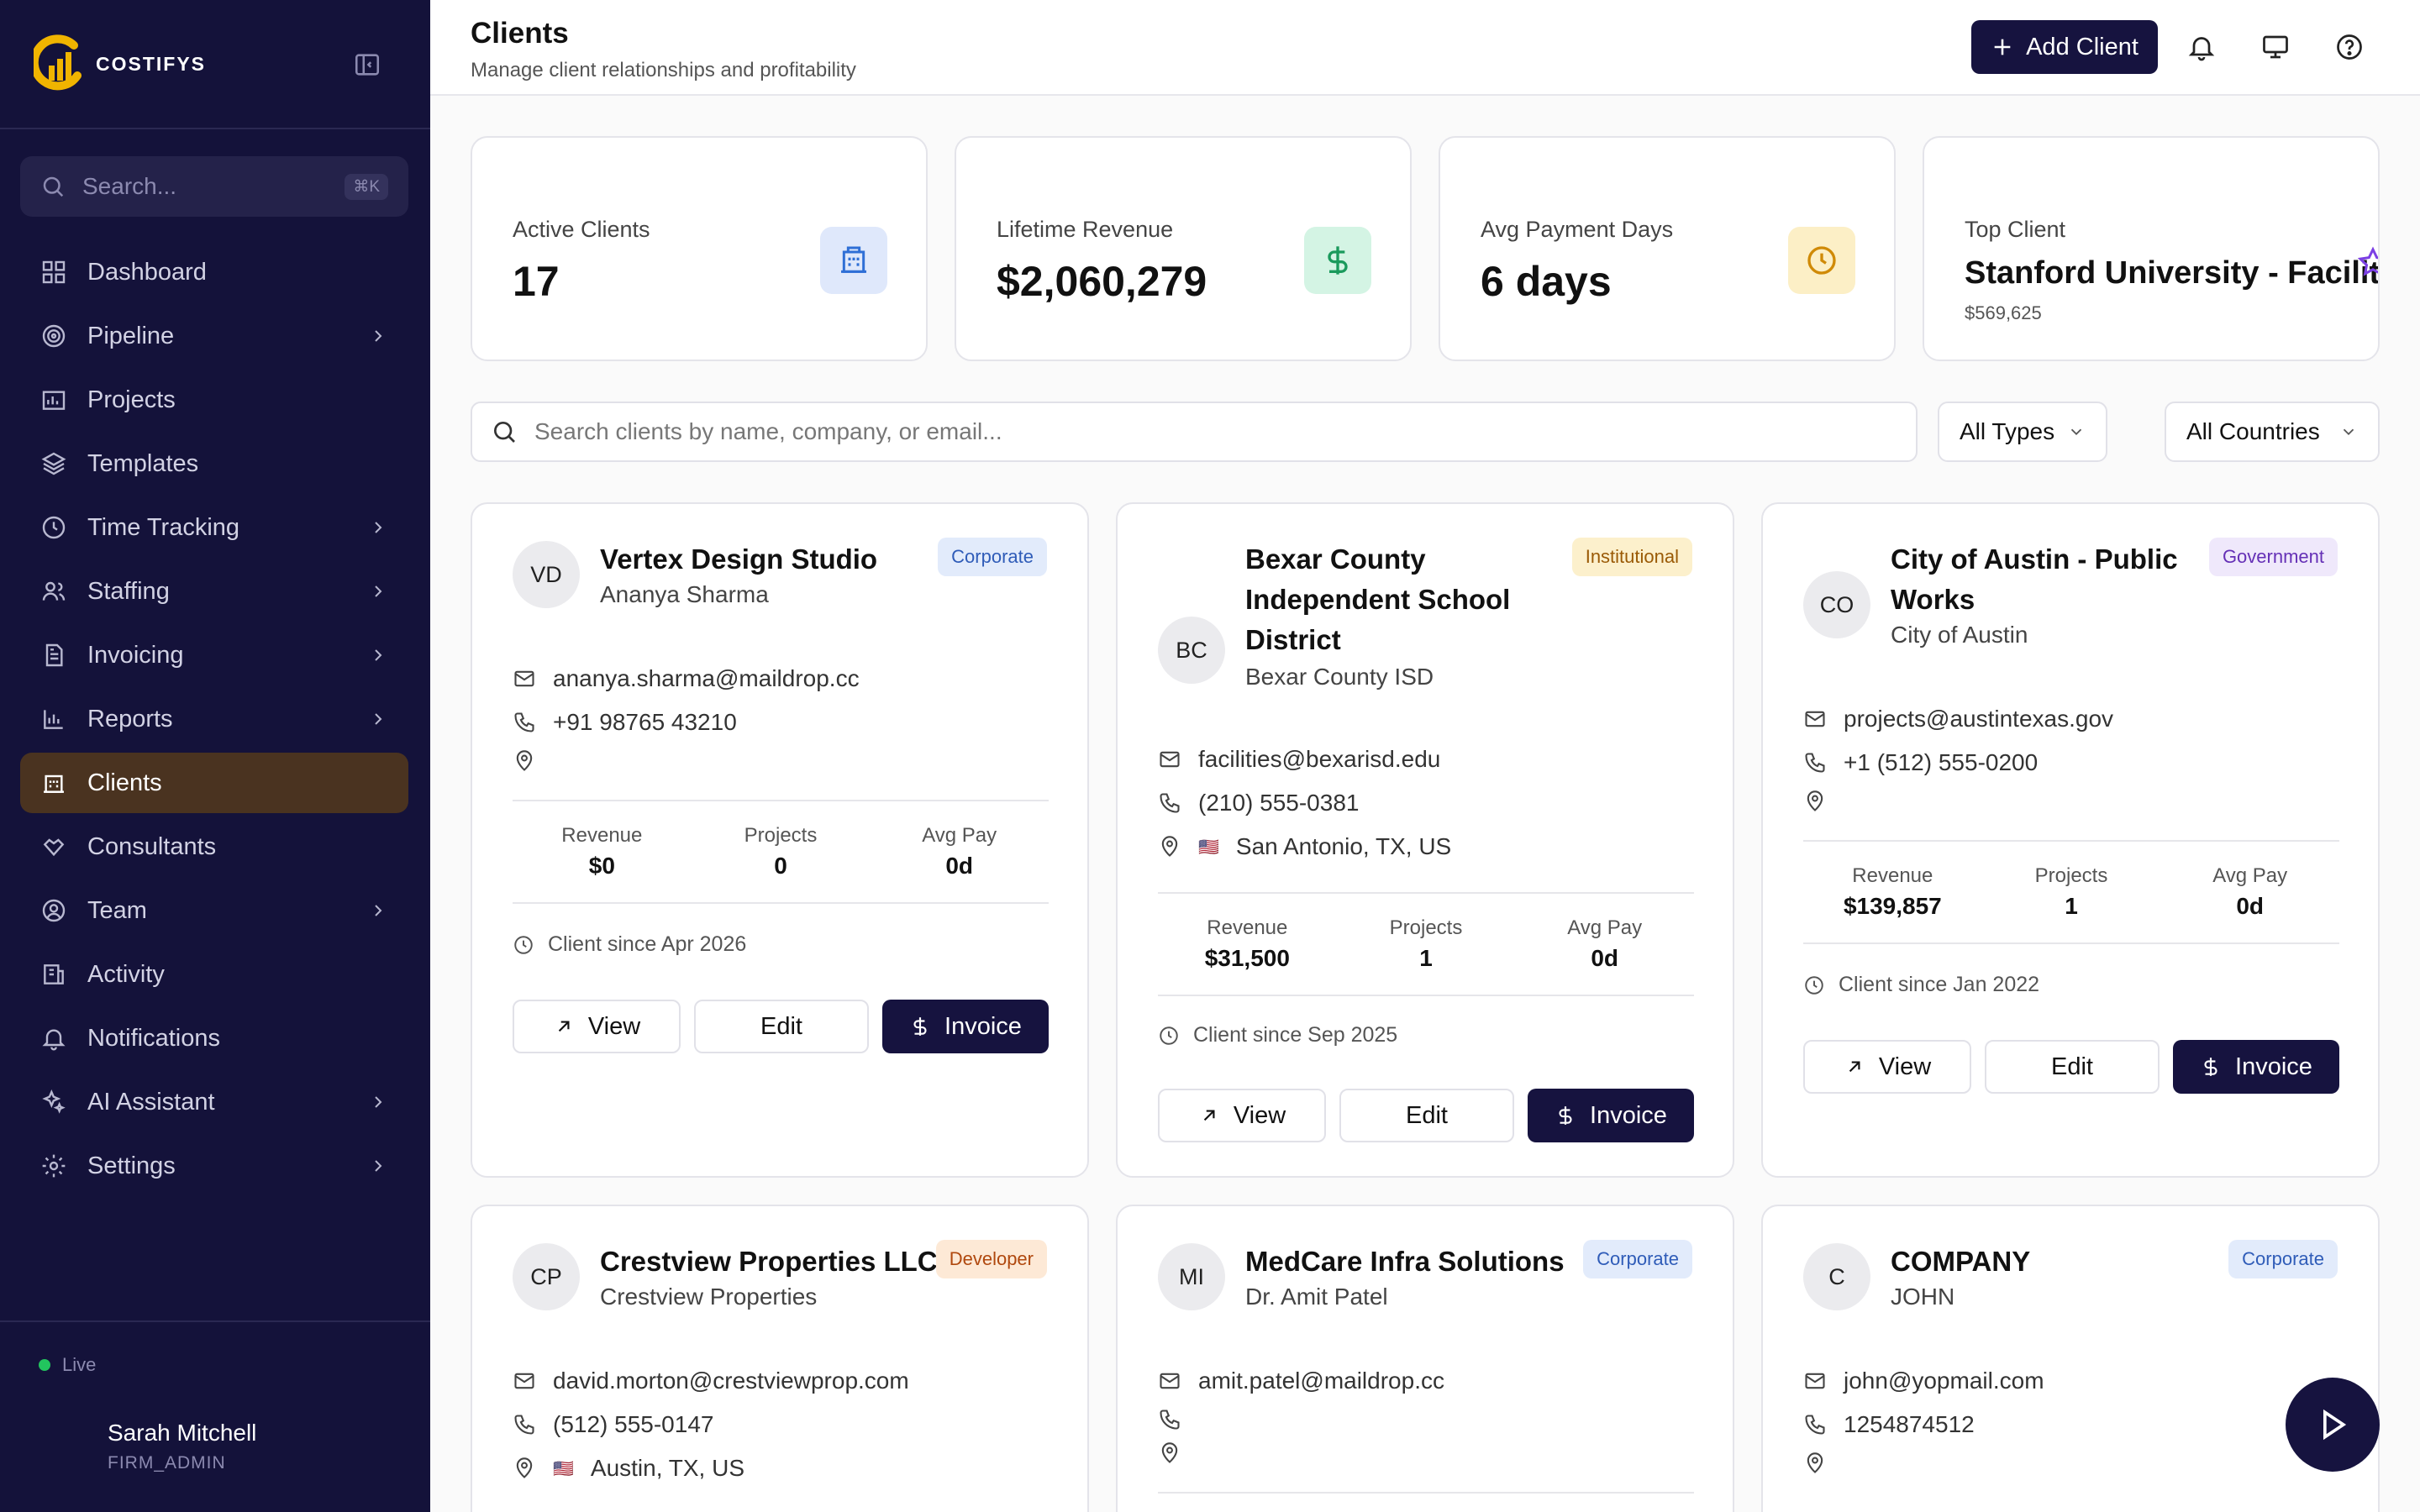 This screenshot has width=2420, height=1512. What do you see at coordinates (1321, 1381) in the screenshot?
I see `client-email: amit.patel@maildrop.cc` at bounding box center [1321, 1381].